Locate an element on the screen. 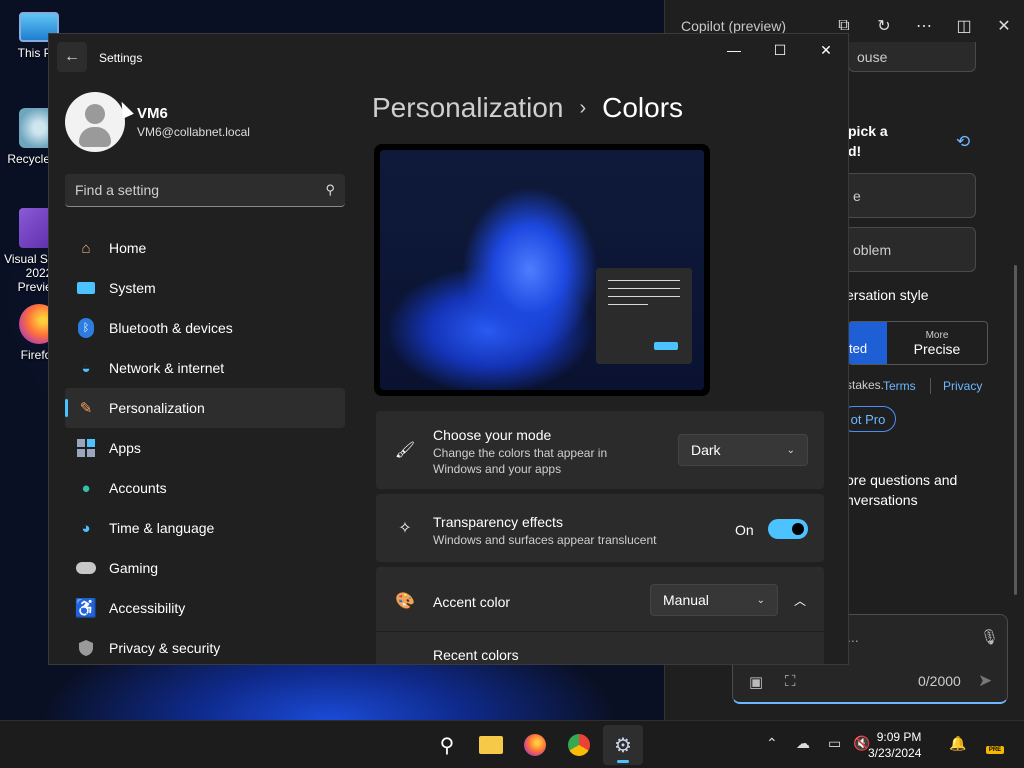  privacy-link: Privacy is located at coordinates (962, 386).